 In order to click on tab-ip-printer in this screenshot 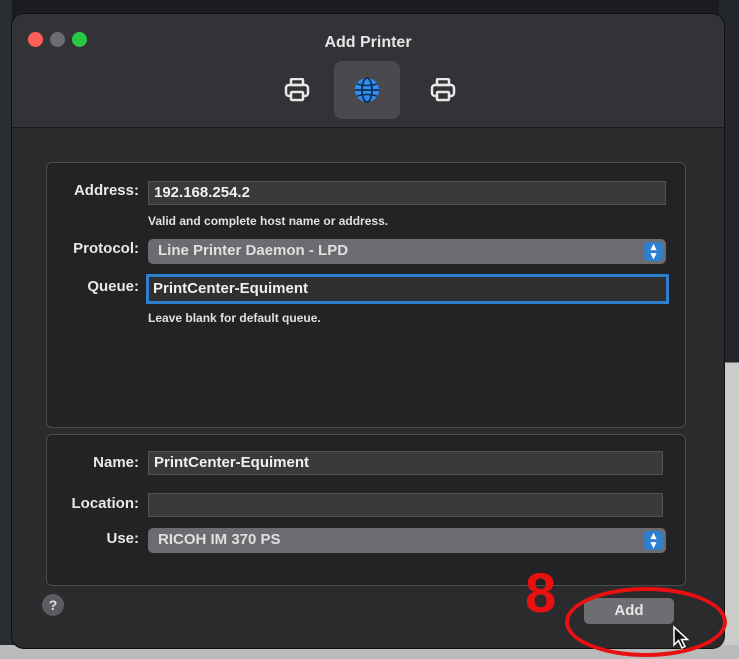, I will do `click(367, 90)`.